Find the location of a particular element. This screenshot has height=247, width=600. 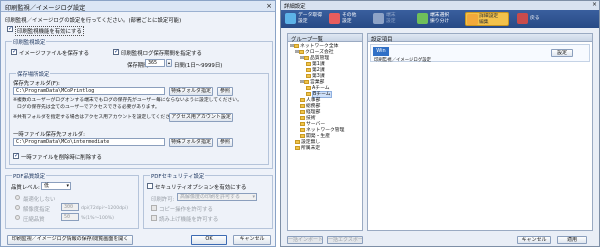

apply-button: 適用 is located at coordinates (572, 240).